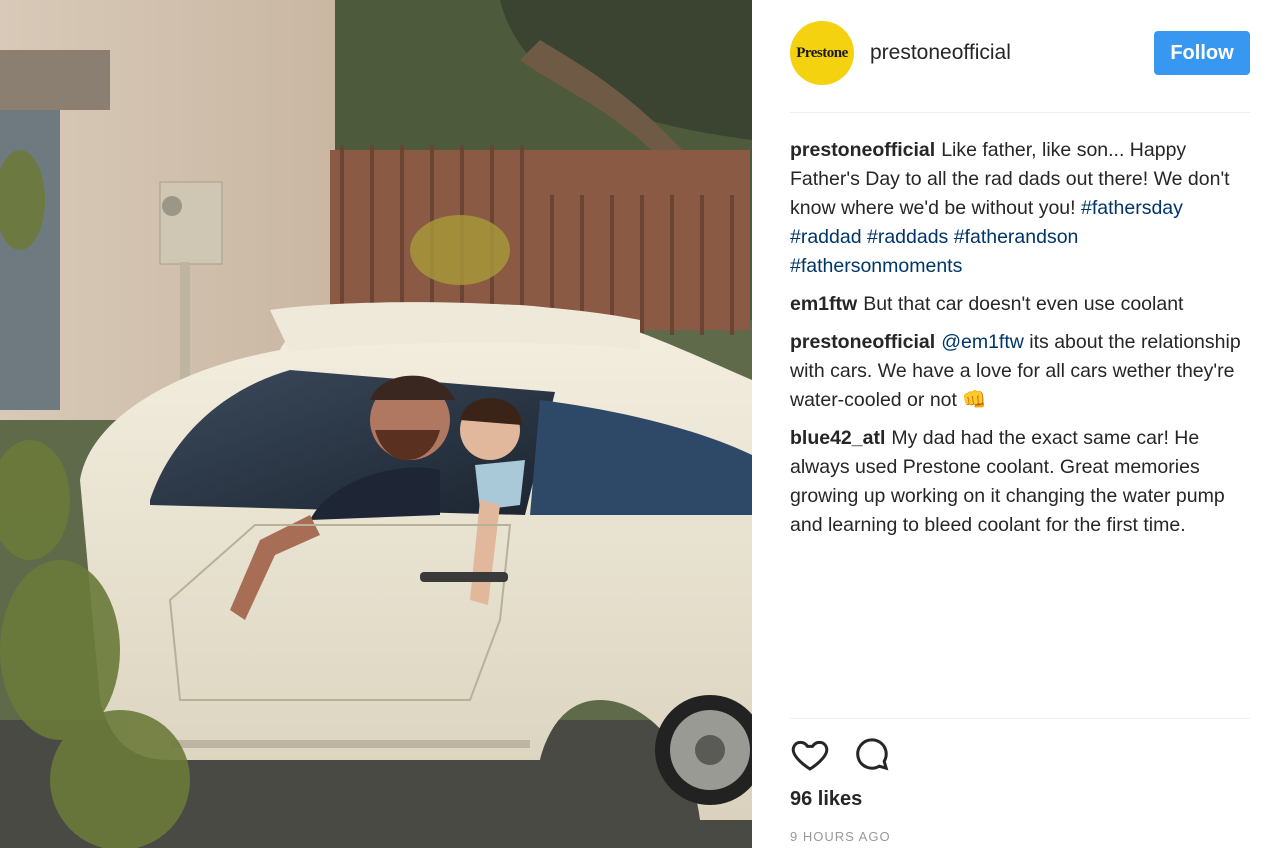 This screenshot has height=848, width=1280. Describe the element at coordinates (872, 756) in the screenshot. I see `comment-bubble-icon` at that location.